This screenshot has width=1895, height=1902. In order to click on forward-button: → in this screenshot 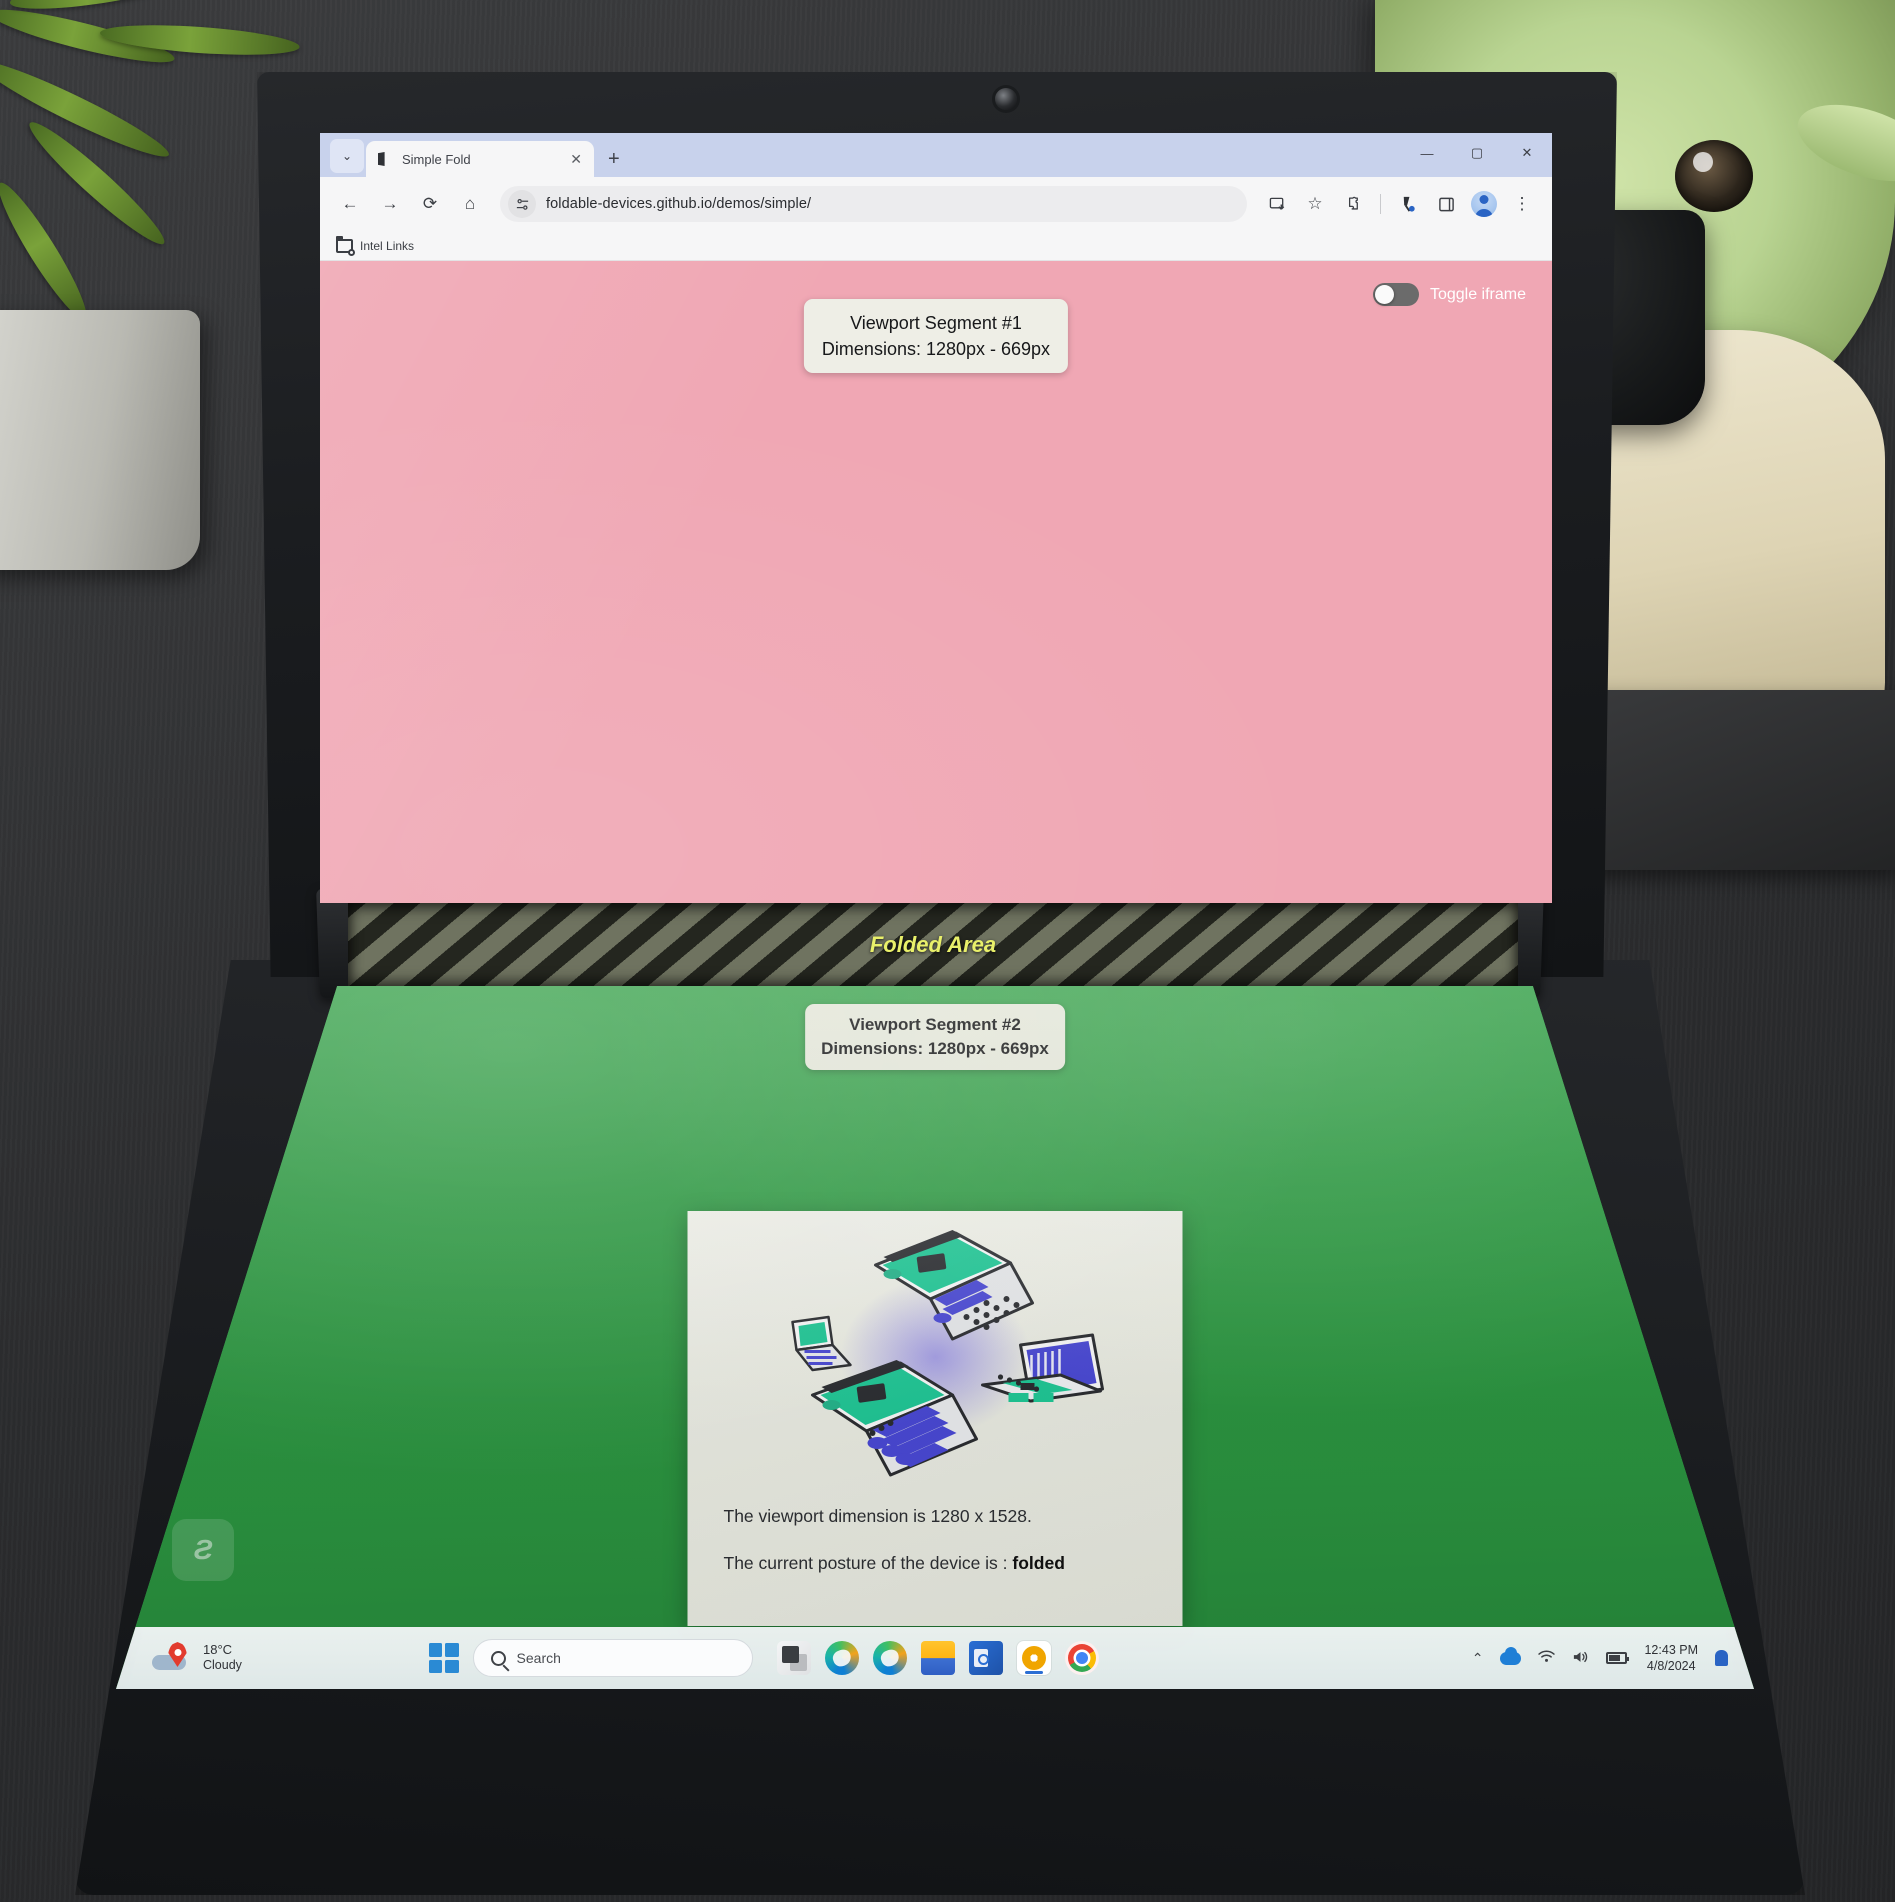, I will do `click(390, 204)`.